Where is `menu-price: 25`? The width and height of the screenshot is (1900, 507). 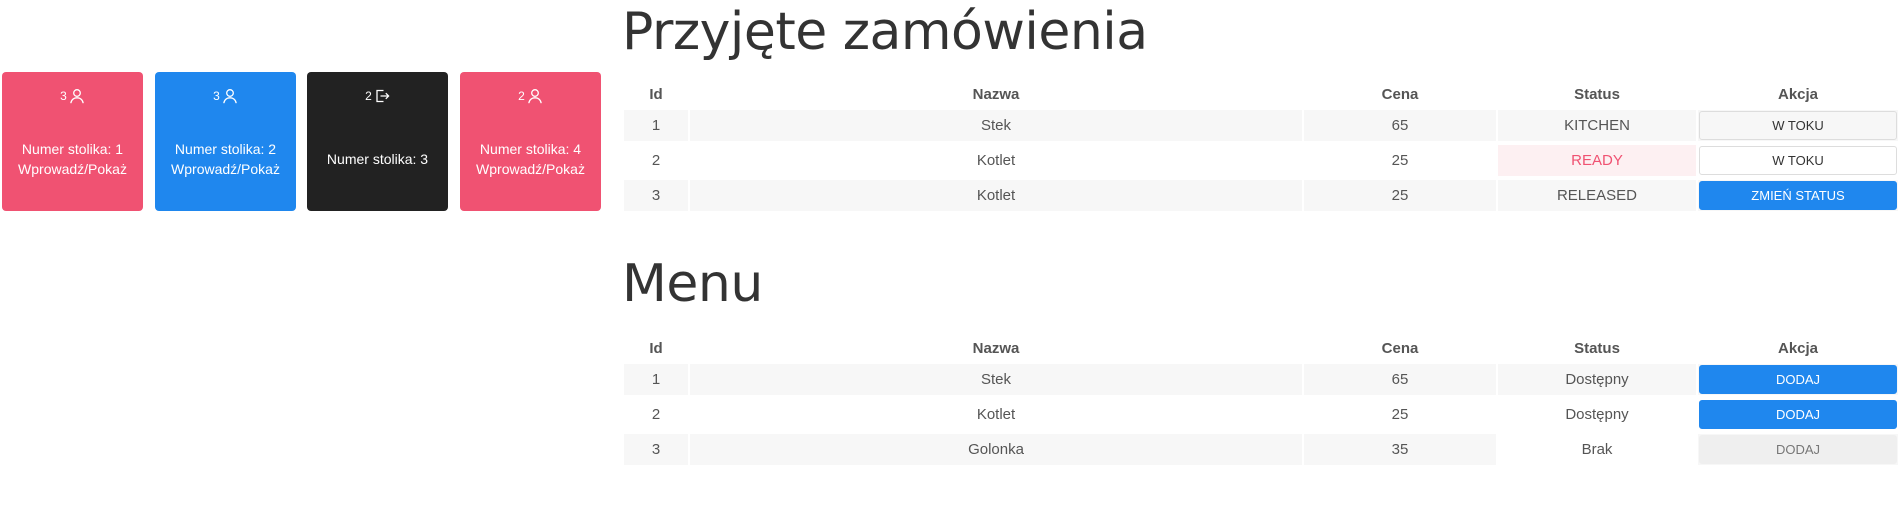
menu-price: 25 is located at coordinates (1400, 414).